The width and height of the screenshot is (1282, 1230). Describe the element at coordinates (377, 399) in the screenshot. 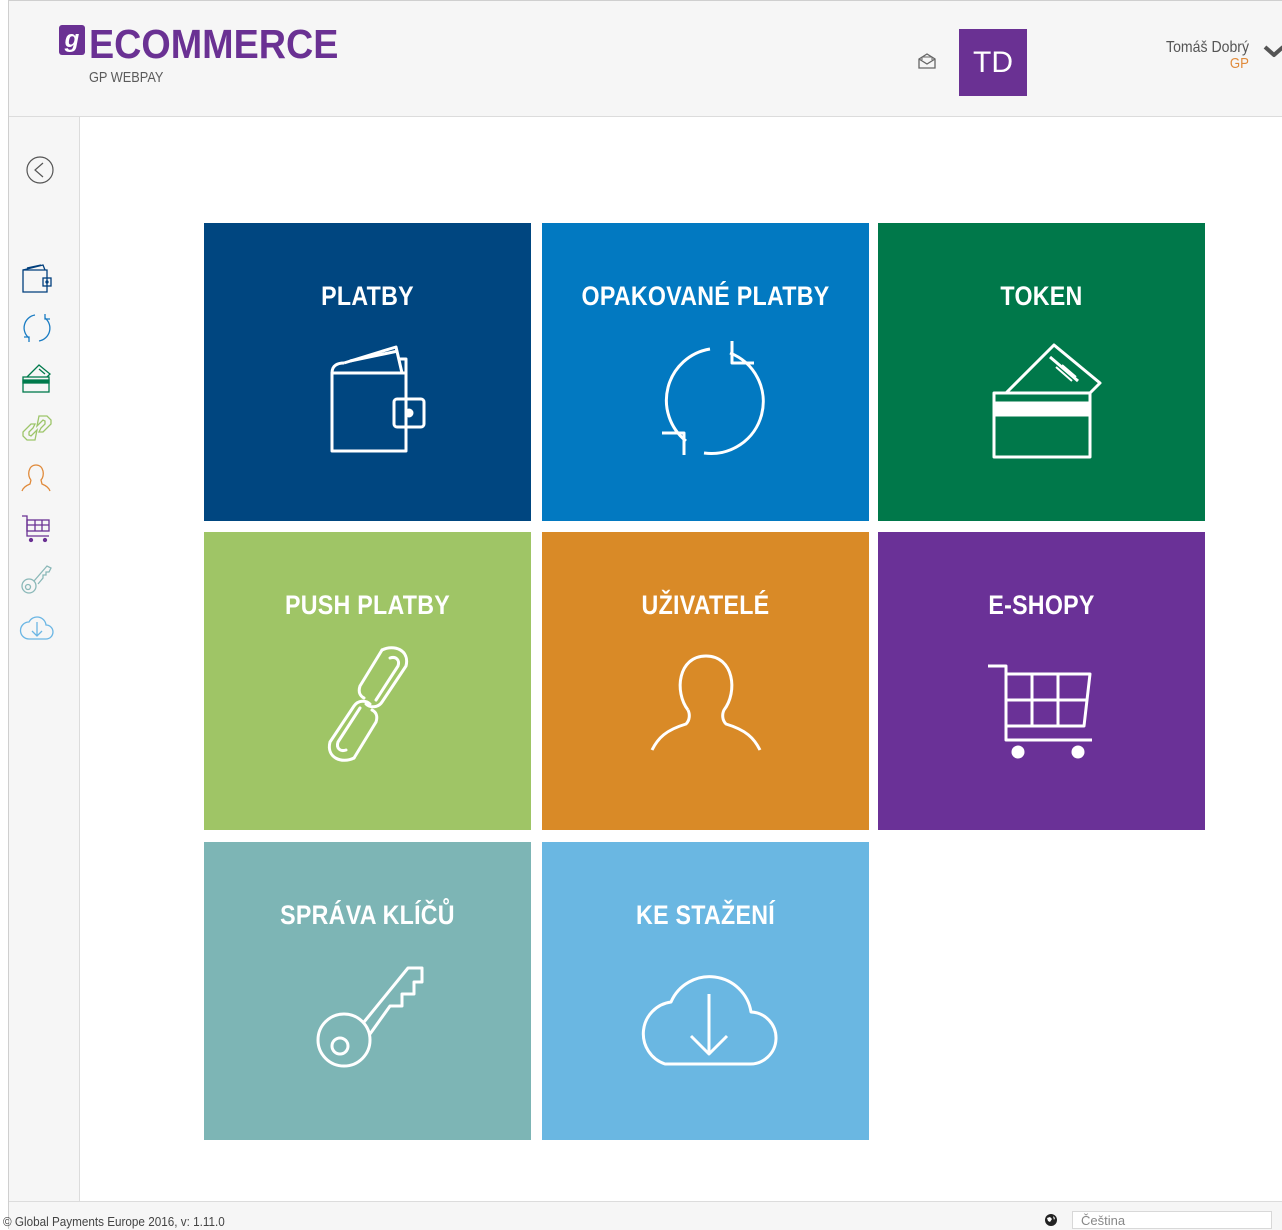

I see `wallet-icon` at that location.